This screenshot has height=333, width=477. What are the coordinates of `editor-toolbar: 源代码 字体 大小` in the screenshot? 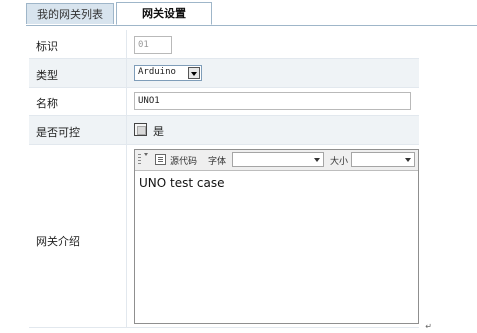 It's located at (276, 160).